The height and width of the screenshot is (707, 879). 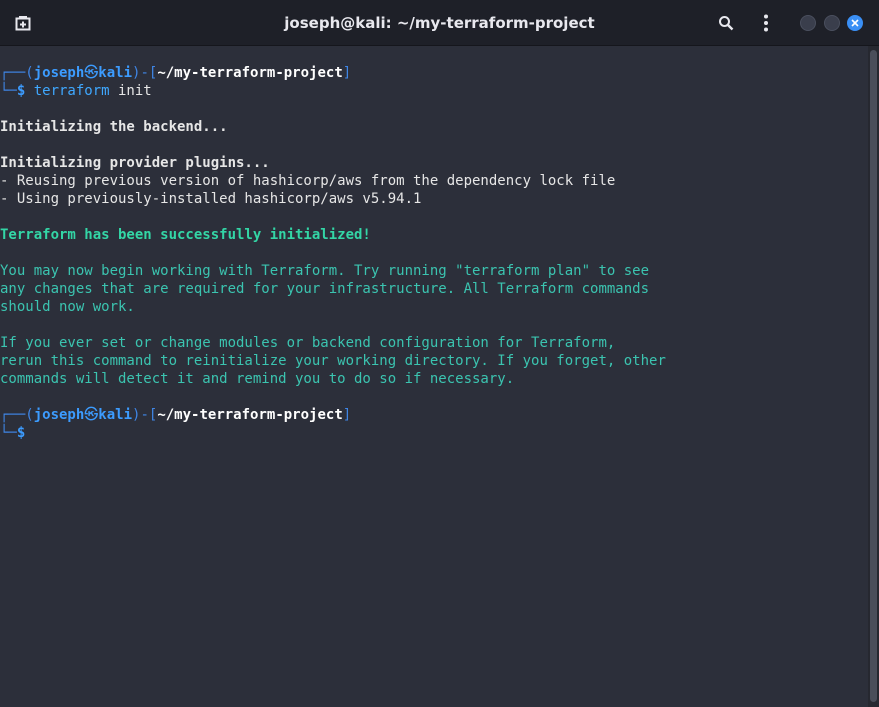 I want to click on title-bar: joseph@kali: ~/my-terraform-project, so click(x=439, y=23).